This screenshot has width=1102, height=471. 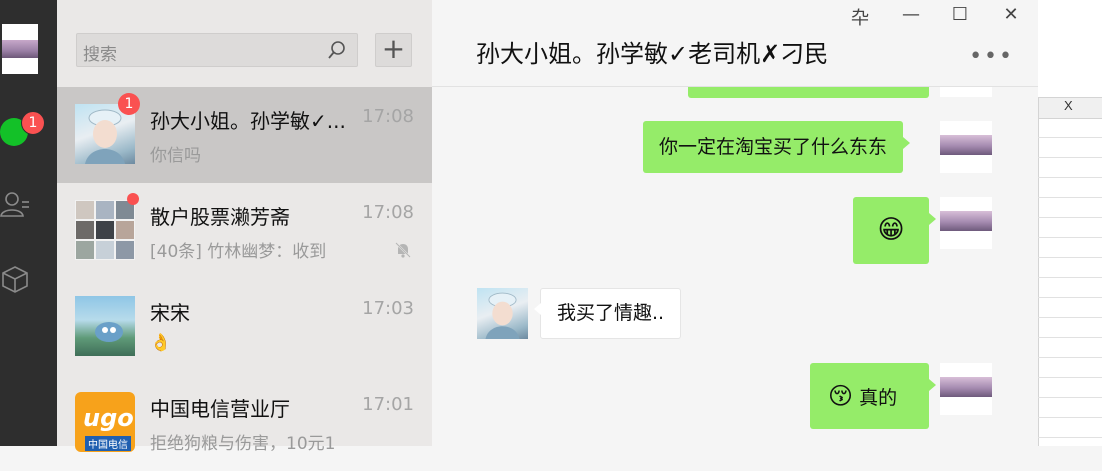 I want to click on pin-icon: 卆, so click(x=860, y=17).